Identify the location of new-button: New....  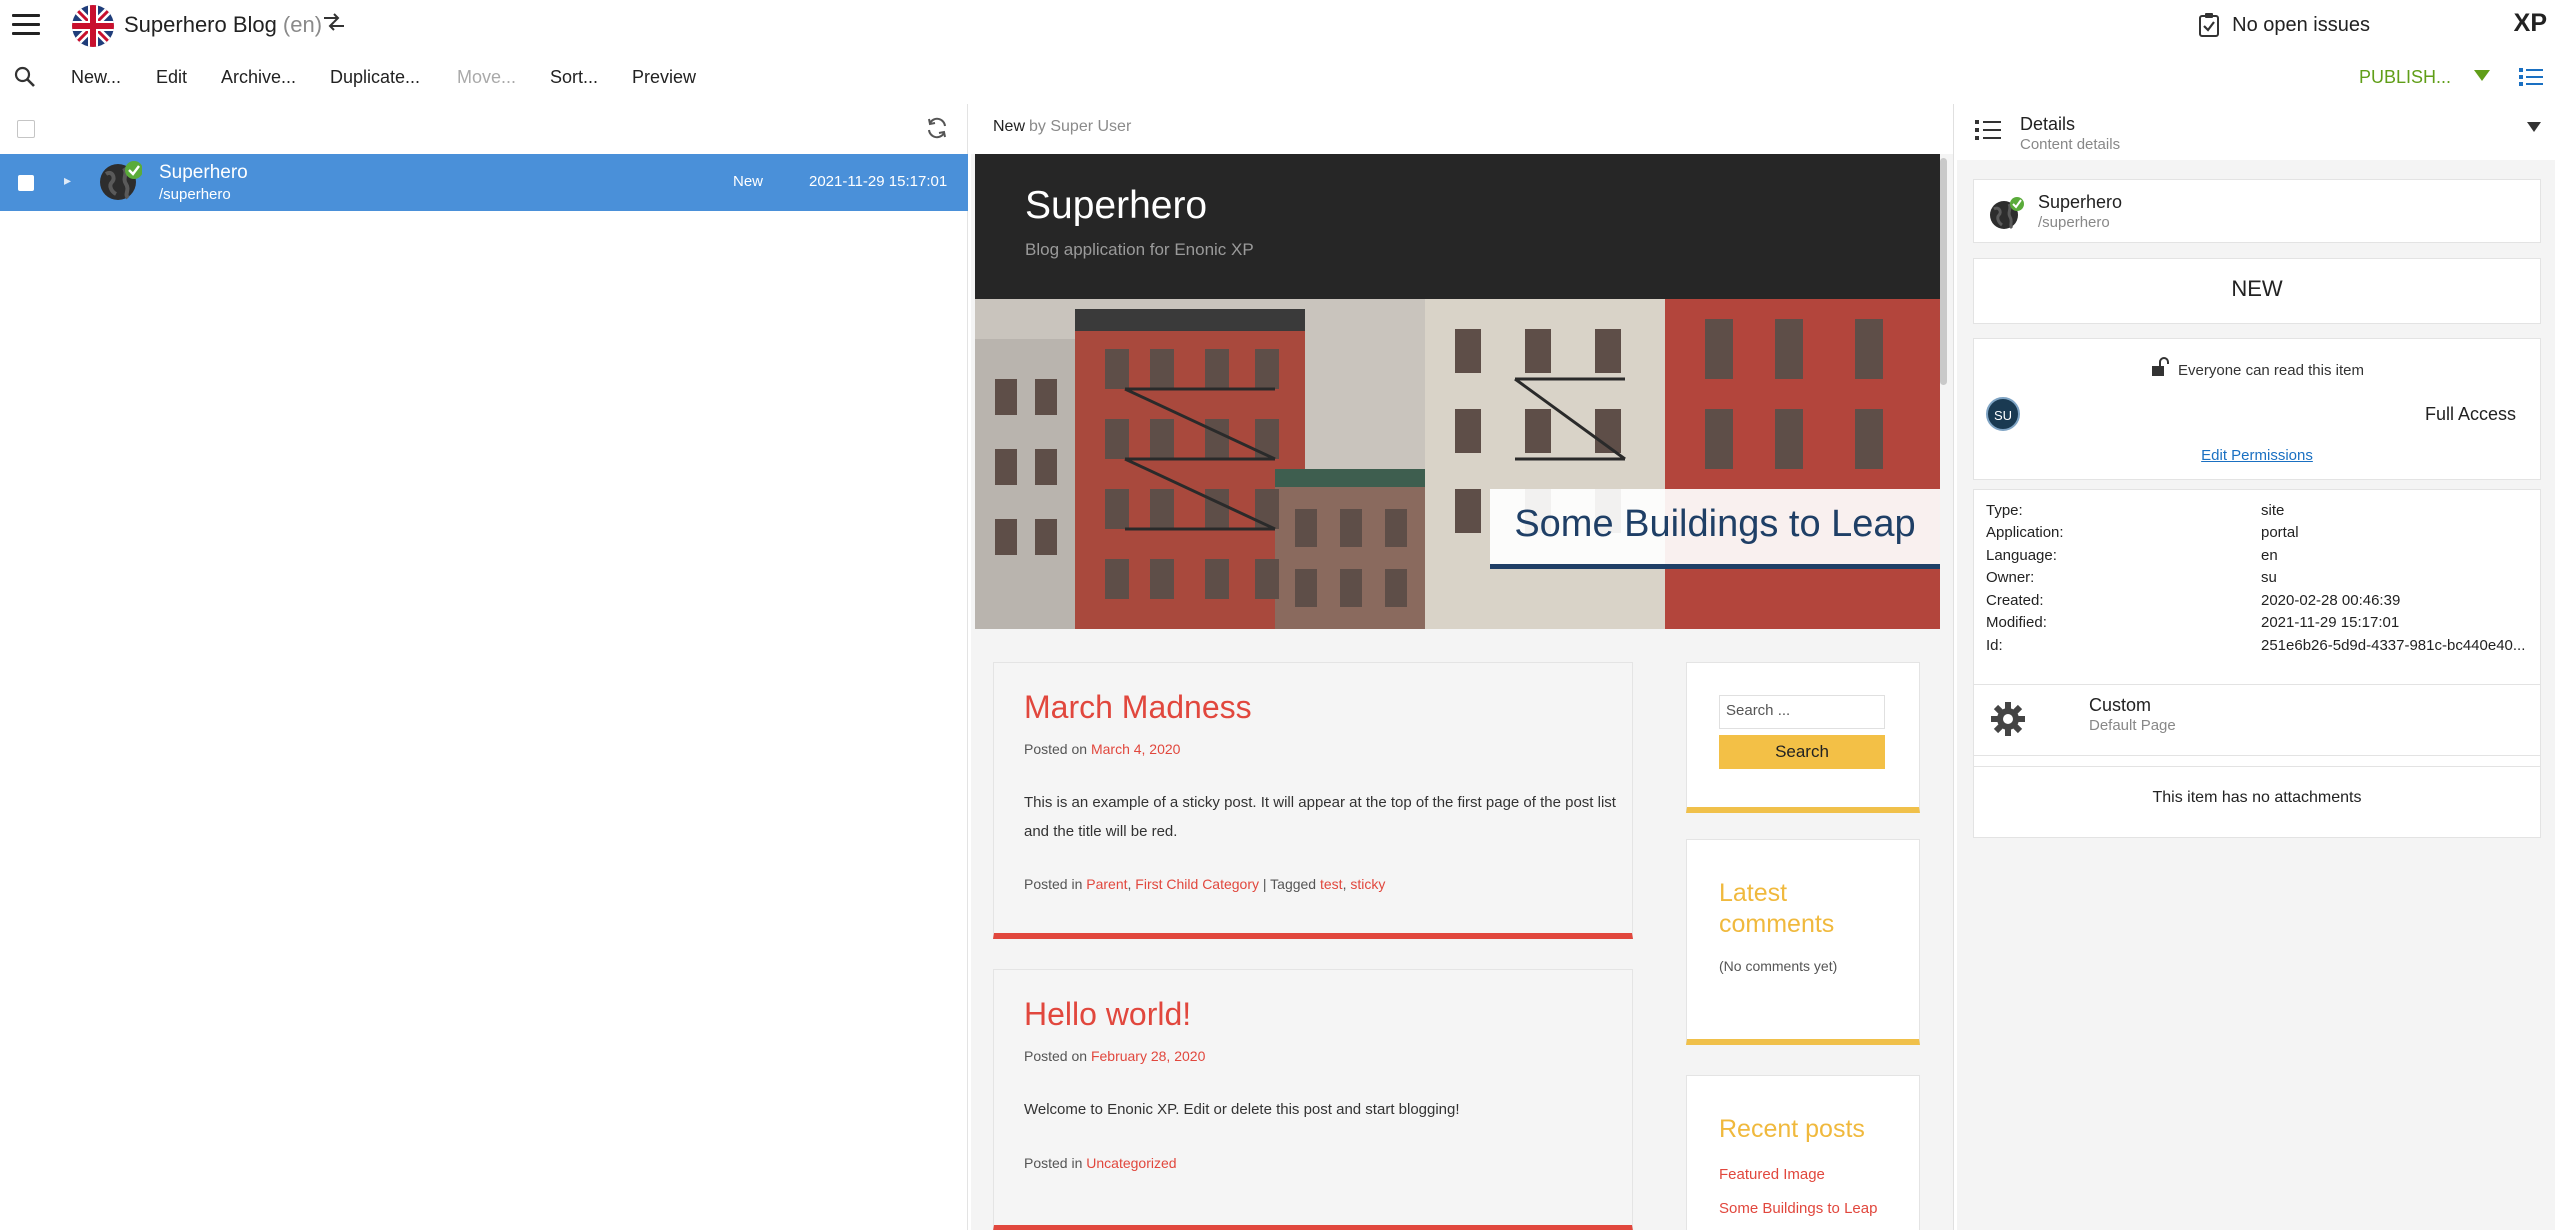
(96, 77).